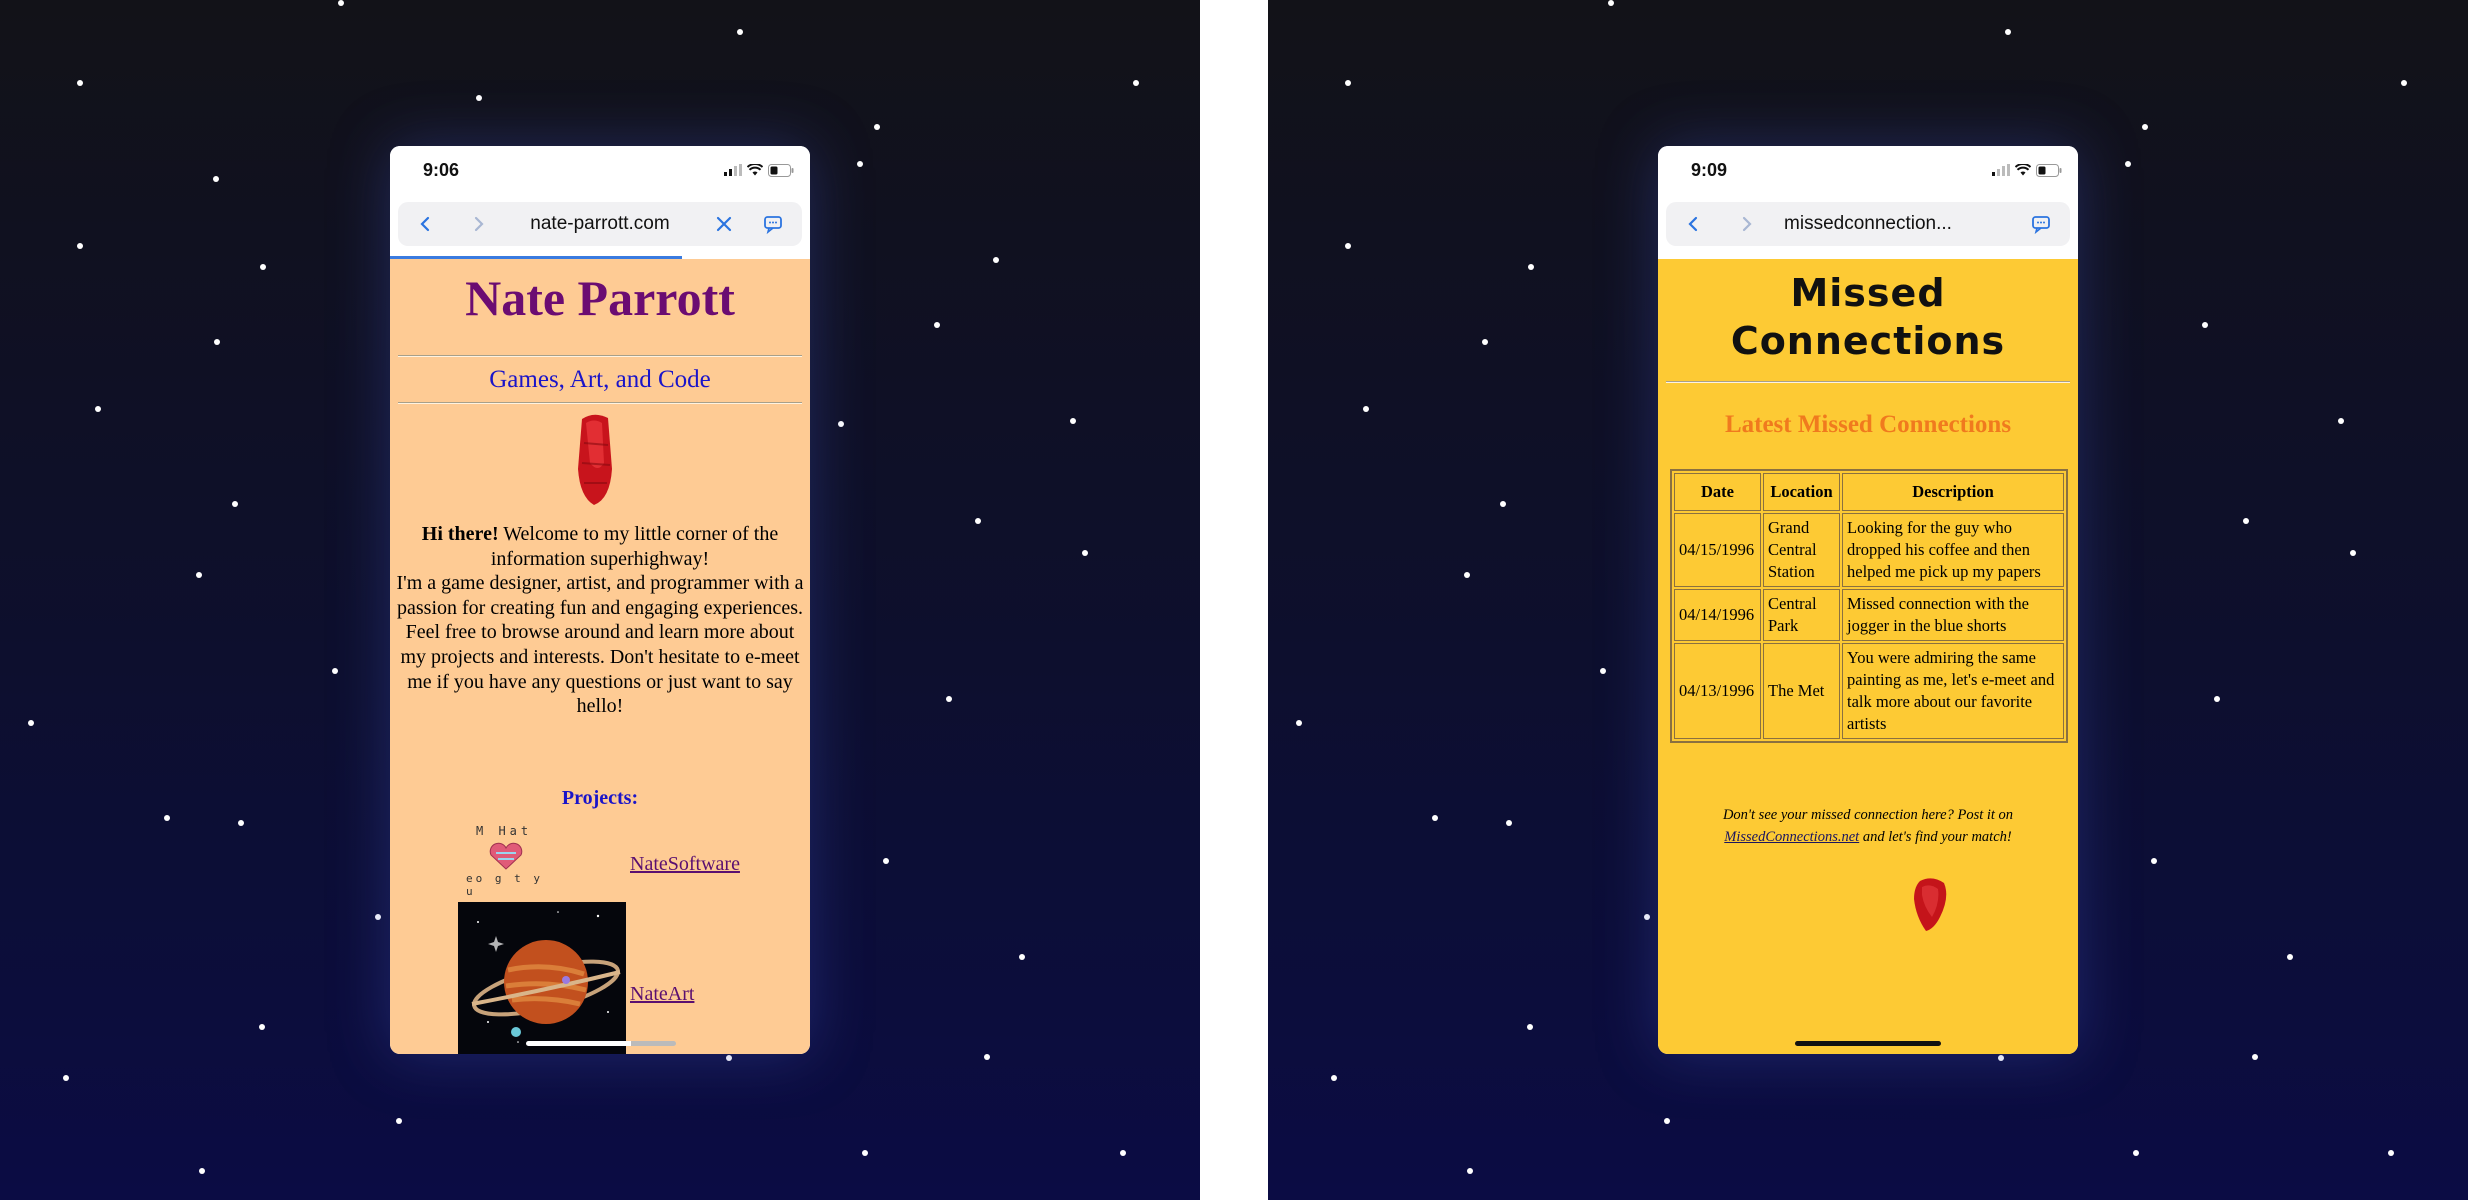 This screenshot has width=2468, height=1200. Describe the element at coordinates (724, 224) in the screenshot. I see `close-icon` at that location.